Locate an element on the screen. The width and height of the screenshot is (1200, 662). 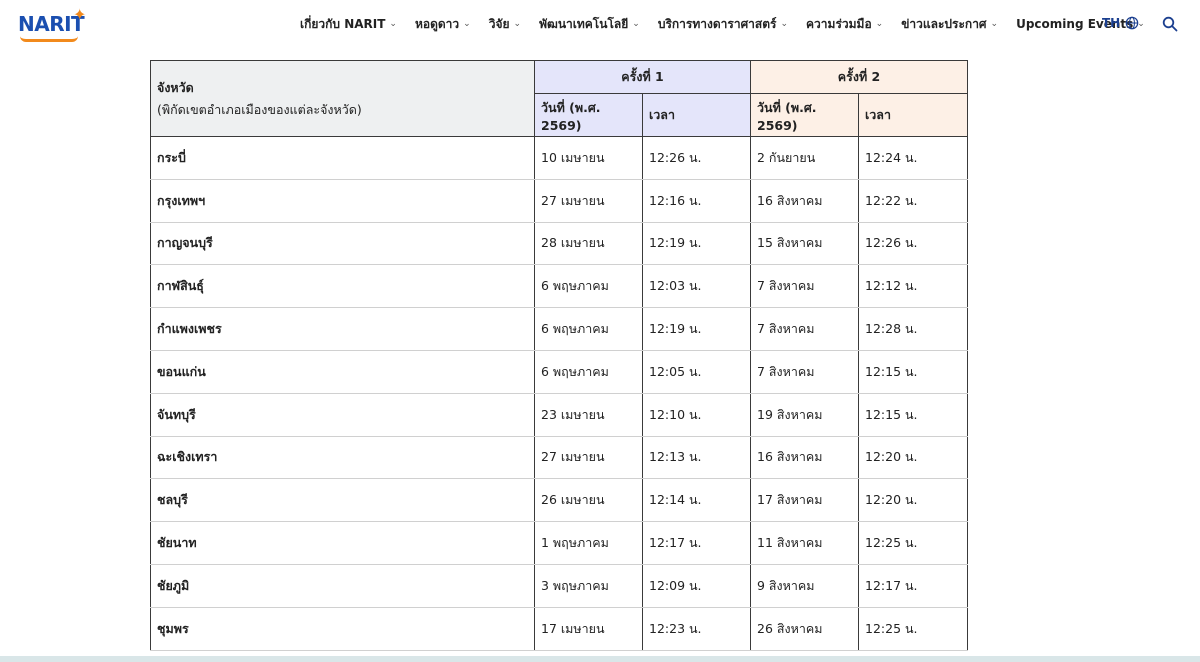
round1-header: ครั้งที่ 1 is located at coordinates (642, 77).